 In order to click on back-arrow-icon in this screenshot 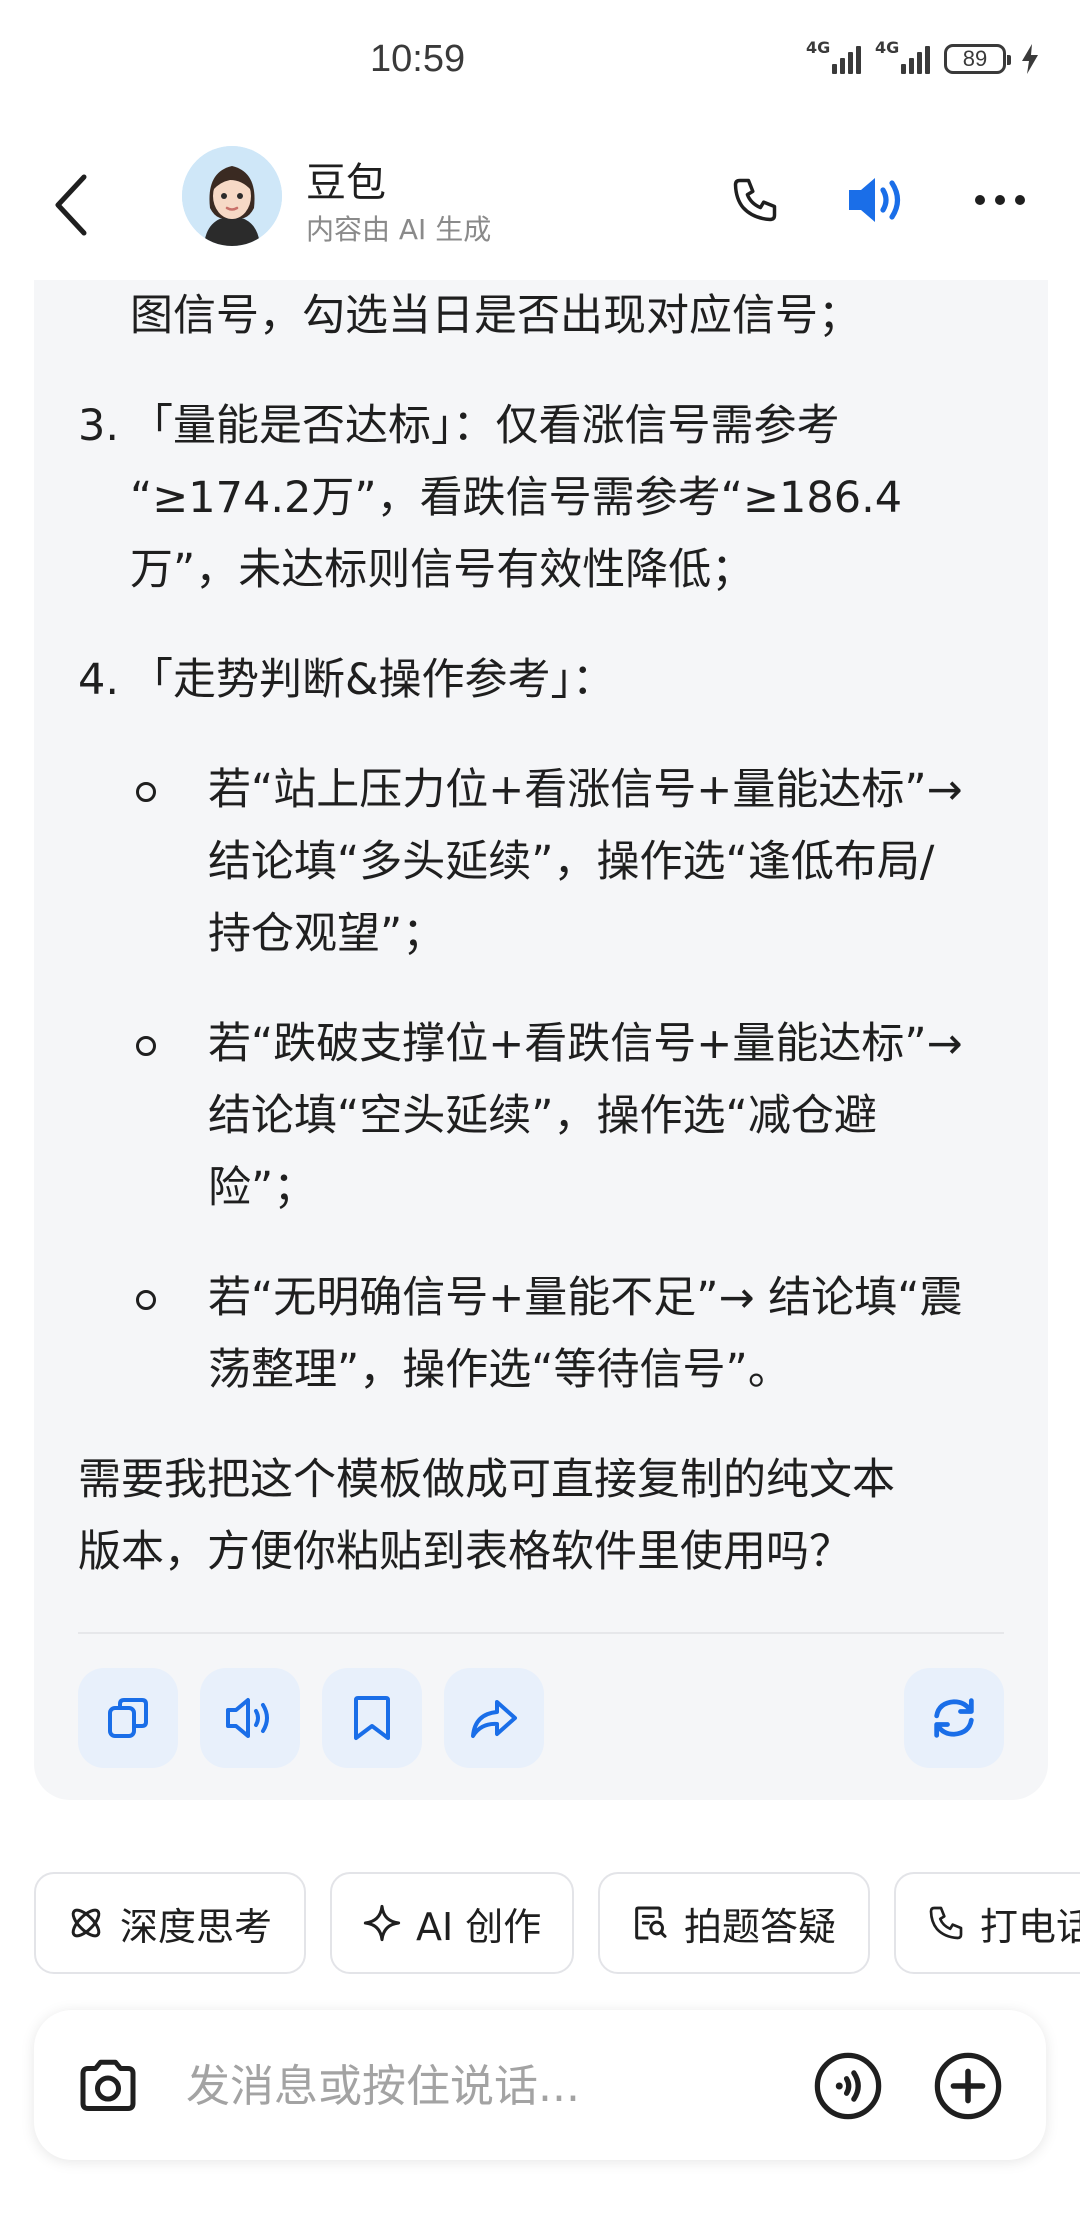, I will do `click(71, 205)`.